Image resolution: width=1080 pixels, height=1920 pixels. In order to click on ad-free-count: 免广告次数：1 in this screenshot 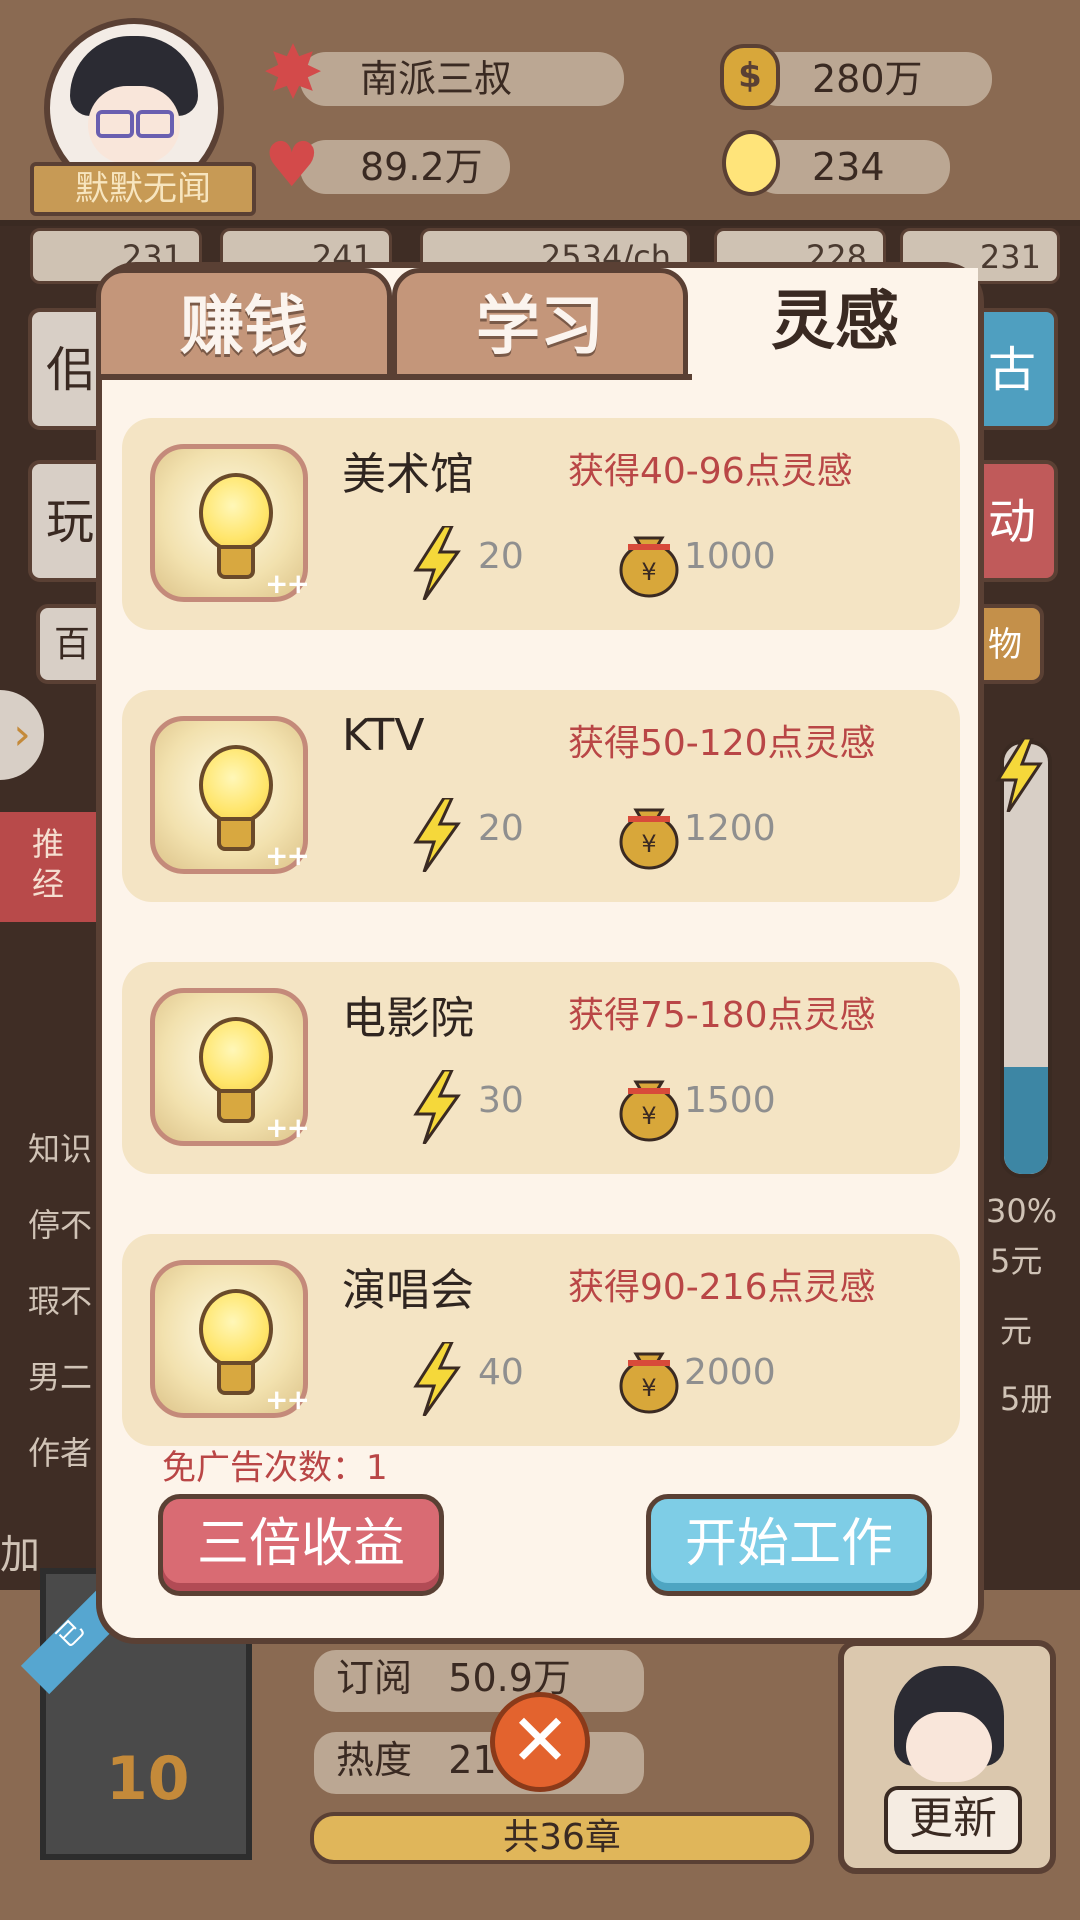, I will do `click(275, 1468)`.